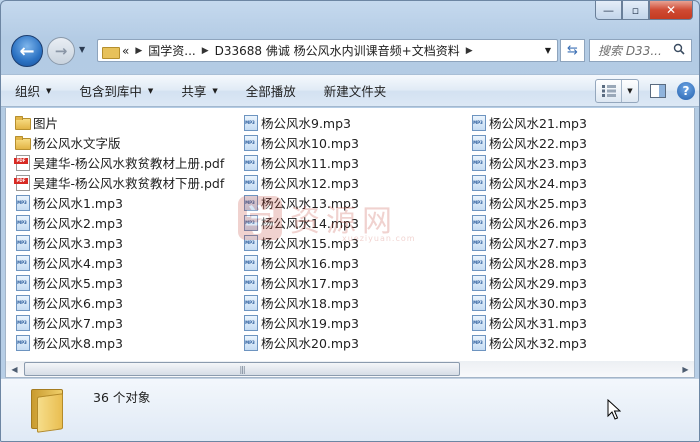 This screenshot has width=700, height=442. I want to click on list-item: 杨公风水31.mp3, so click(528, 322).